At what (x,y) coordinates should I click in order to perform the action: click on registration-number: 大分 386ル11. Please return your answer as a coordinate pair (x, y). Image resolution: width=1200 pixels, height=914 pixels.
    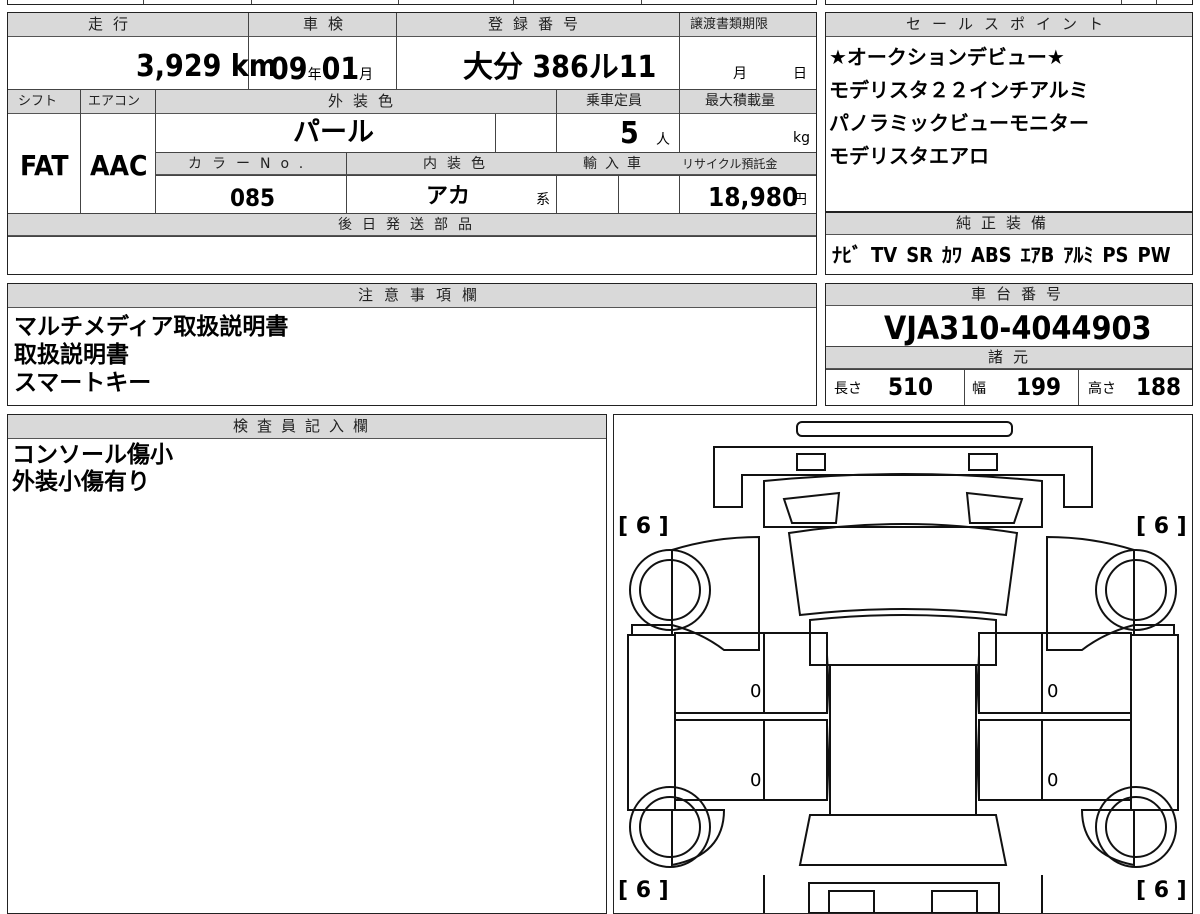
    Looking at the image, I should click on (560, 67).